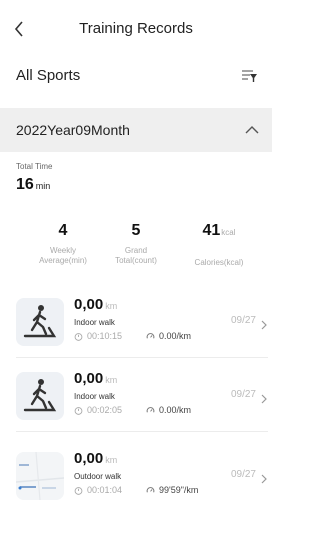  I want to click on record-type: Outdoor walk, so click(98, 476).